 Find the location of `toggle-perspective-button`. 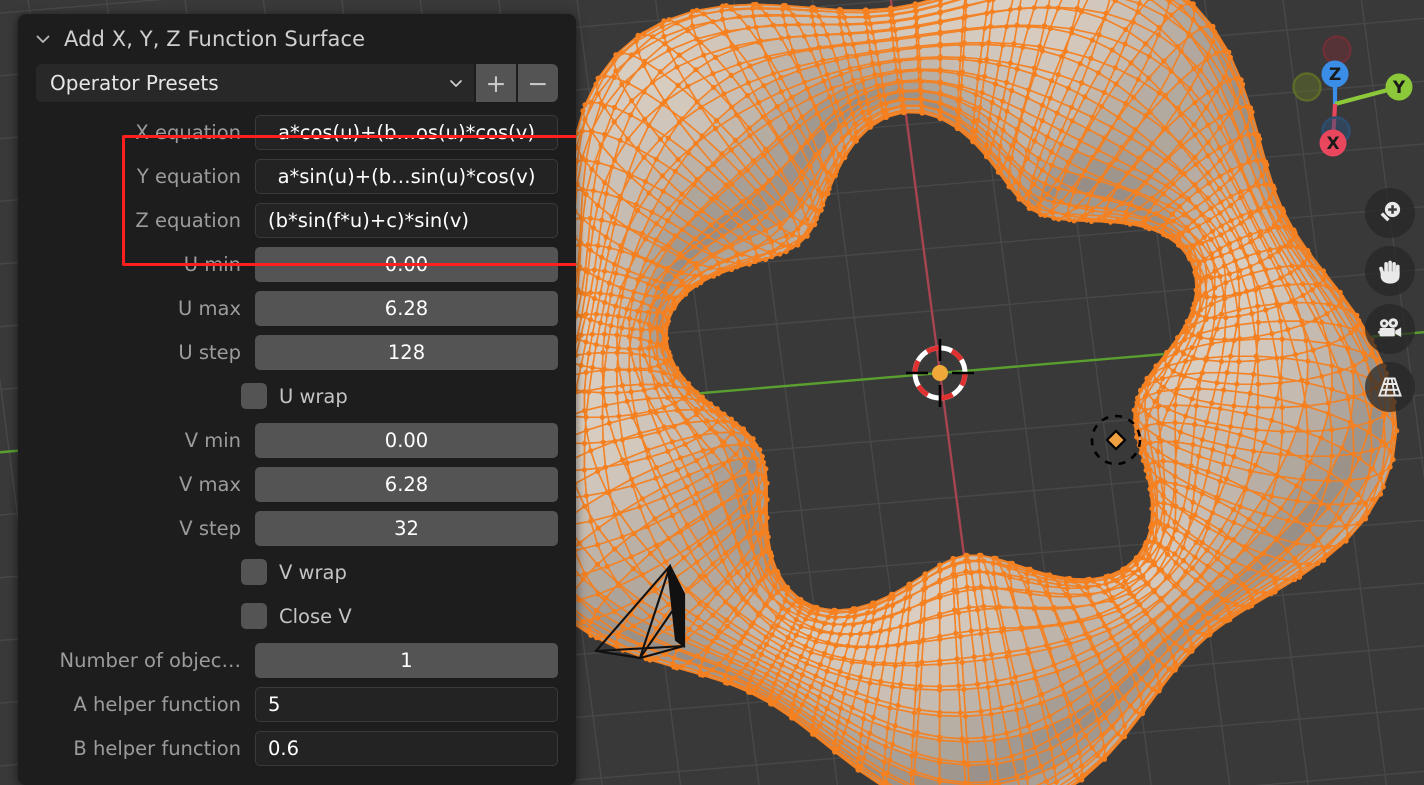

toggle-perspective-button is located at coordinates (1390, 387).